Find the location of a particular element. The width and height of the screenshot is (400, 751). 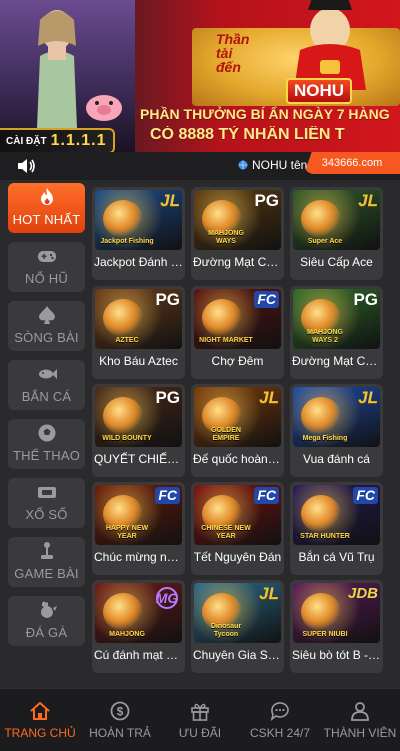

dollar-coin-icon: $ is located at coordinates (120, 711).